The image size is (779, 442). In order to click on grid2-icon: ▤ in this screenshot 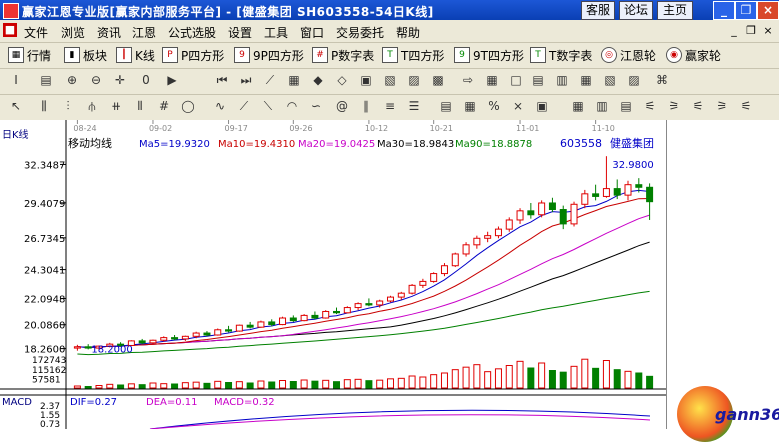, I will do `click(538, 80)`.